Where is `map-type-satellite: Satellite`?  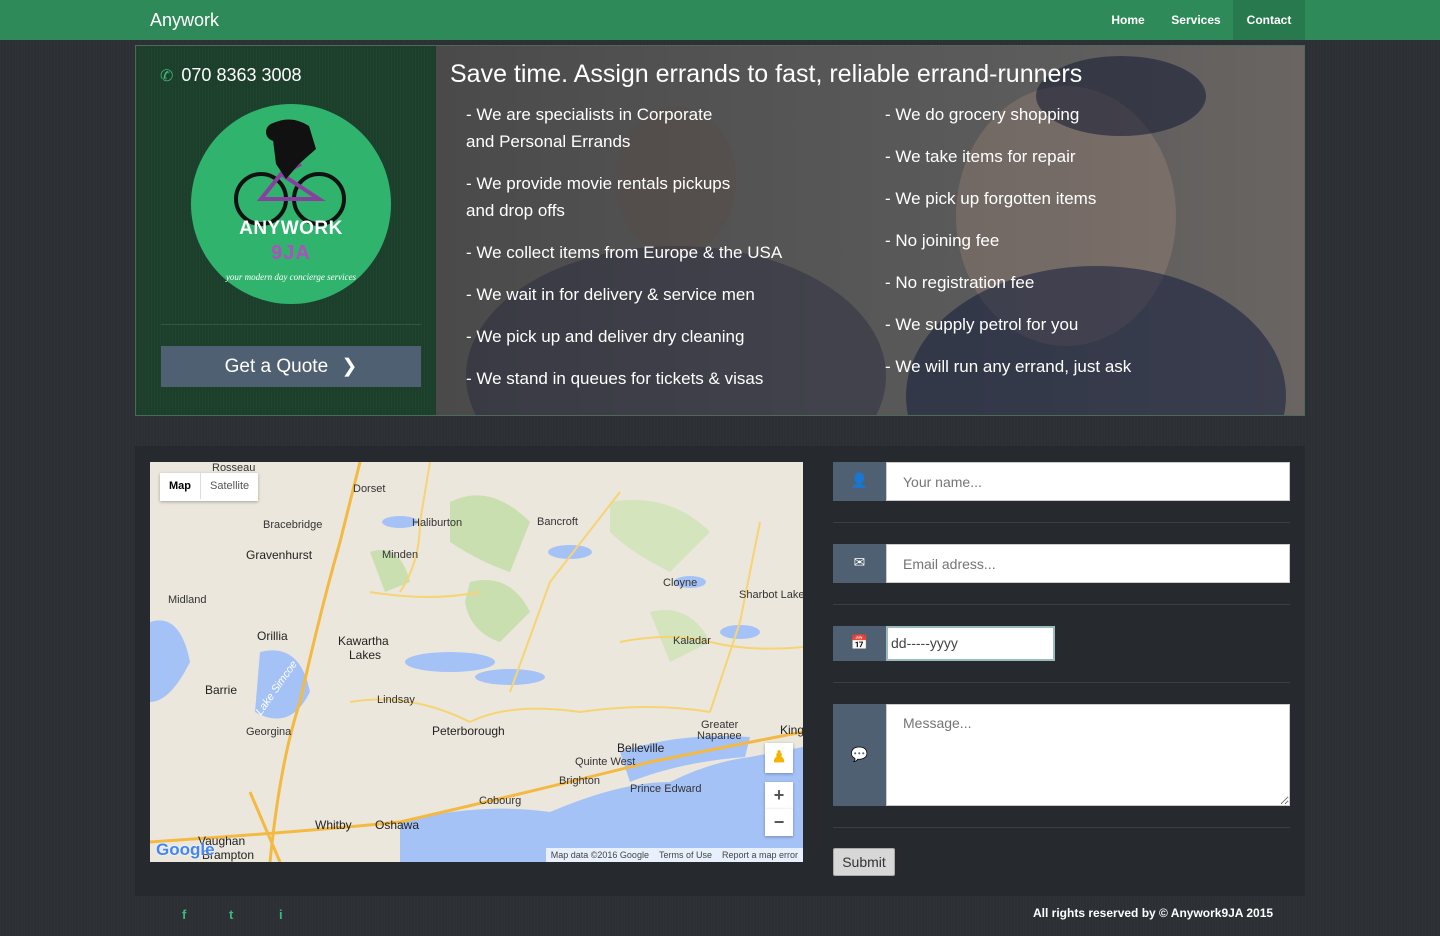
map-type-satellite: Satellite is located at coordinates (229, 486).